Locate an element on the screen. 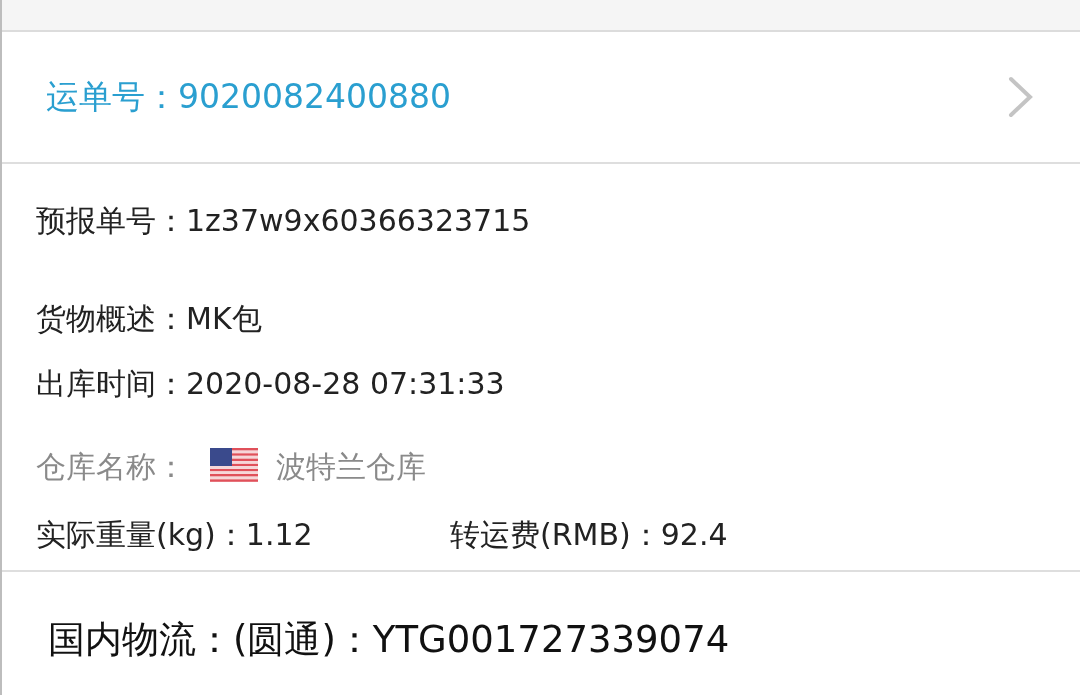  domestic-logistics: 国内物流：(圆通)：YTG001727339074 is located at coordinates (389, 640).